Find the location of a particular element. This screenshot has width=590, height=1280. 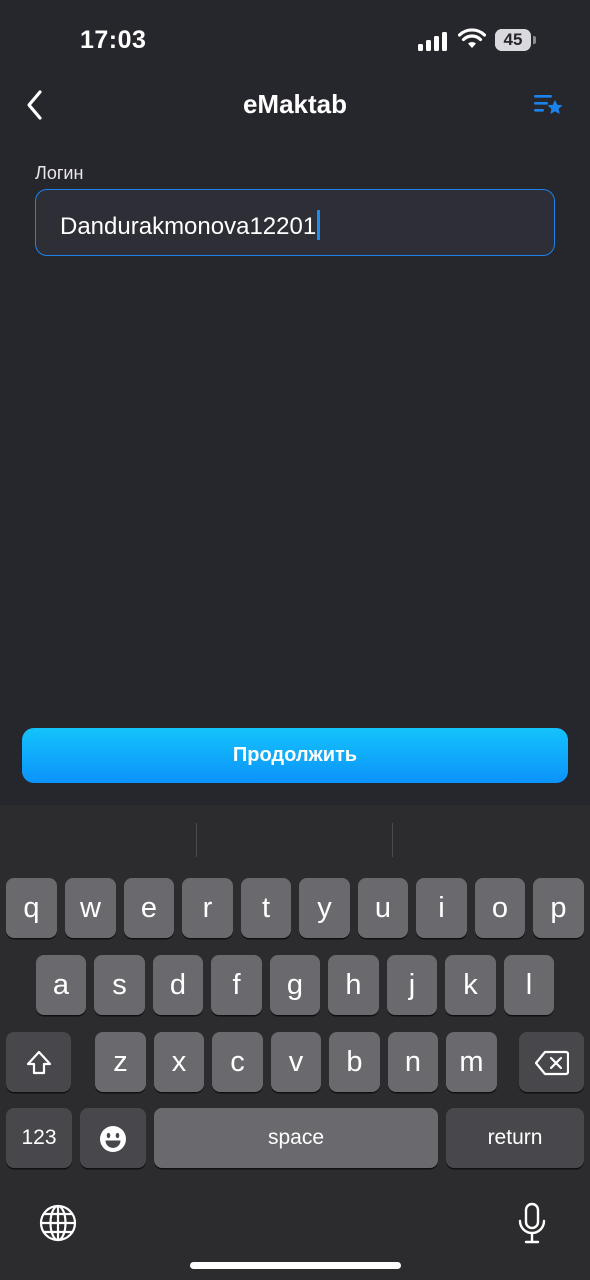

page-title: eMaktab is located at coordinates (295, 104).